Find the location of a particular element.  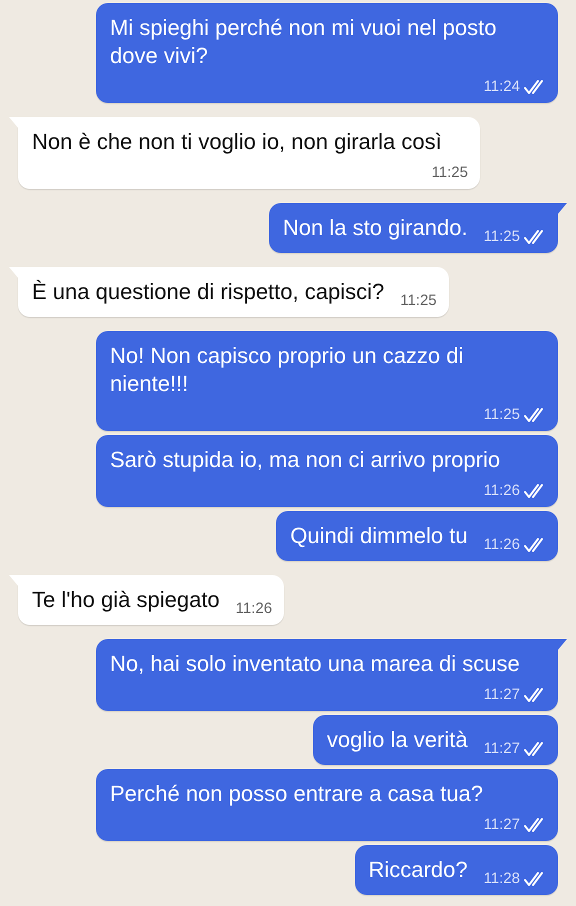

message-text: È una questione di rispetto, capisci? is located at coordinates (208, 292).